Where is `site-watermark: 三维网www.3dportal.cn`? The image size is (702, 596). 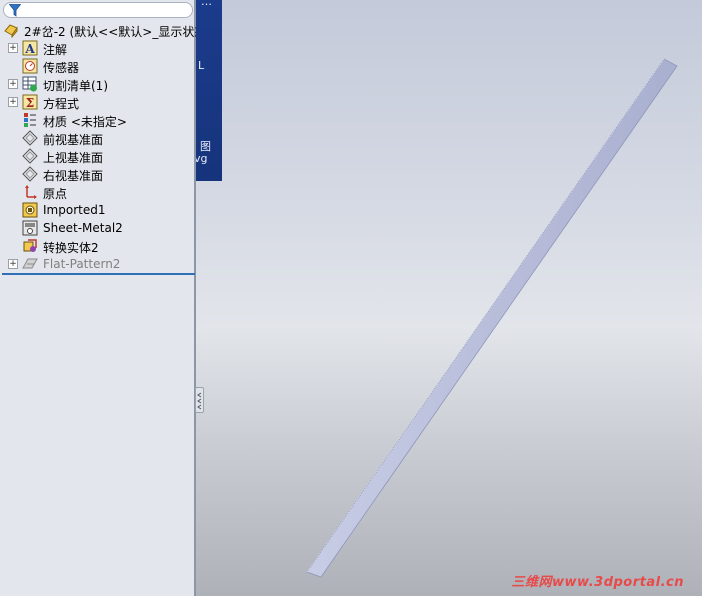 site-watermark: 三维网www.3dportal.cn is located at coordinates (597, 582).